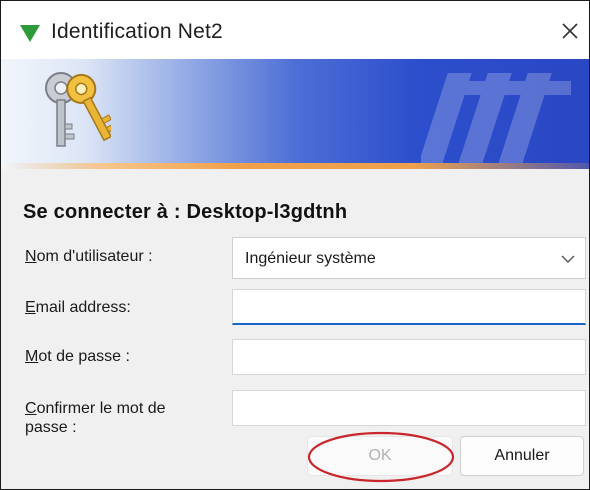 Image resolution: width=590 pixels, height=490 pixels. Describe the element at coordinates (30, 307) in the screenshot. I see `email-label-accelerator: E` at that location.